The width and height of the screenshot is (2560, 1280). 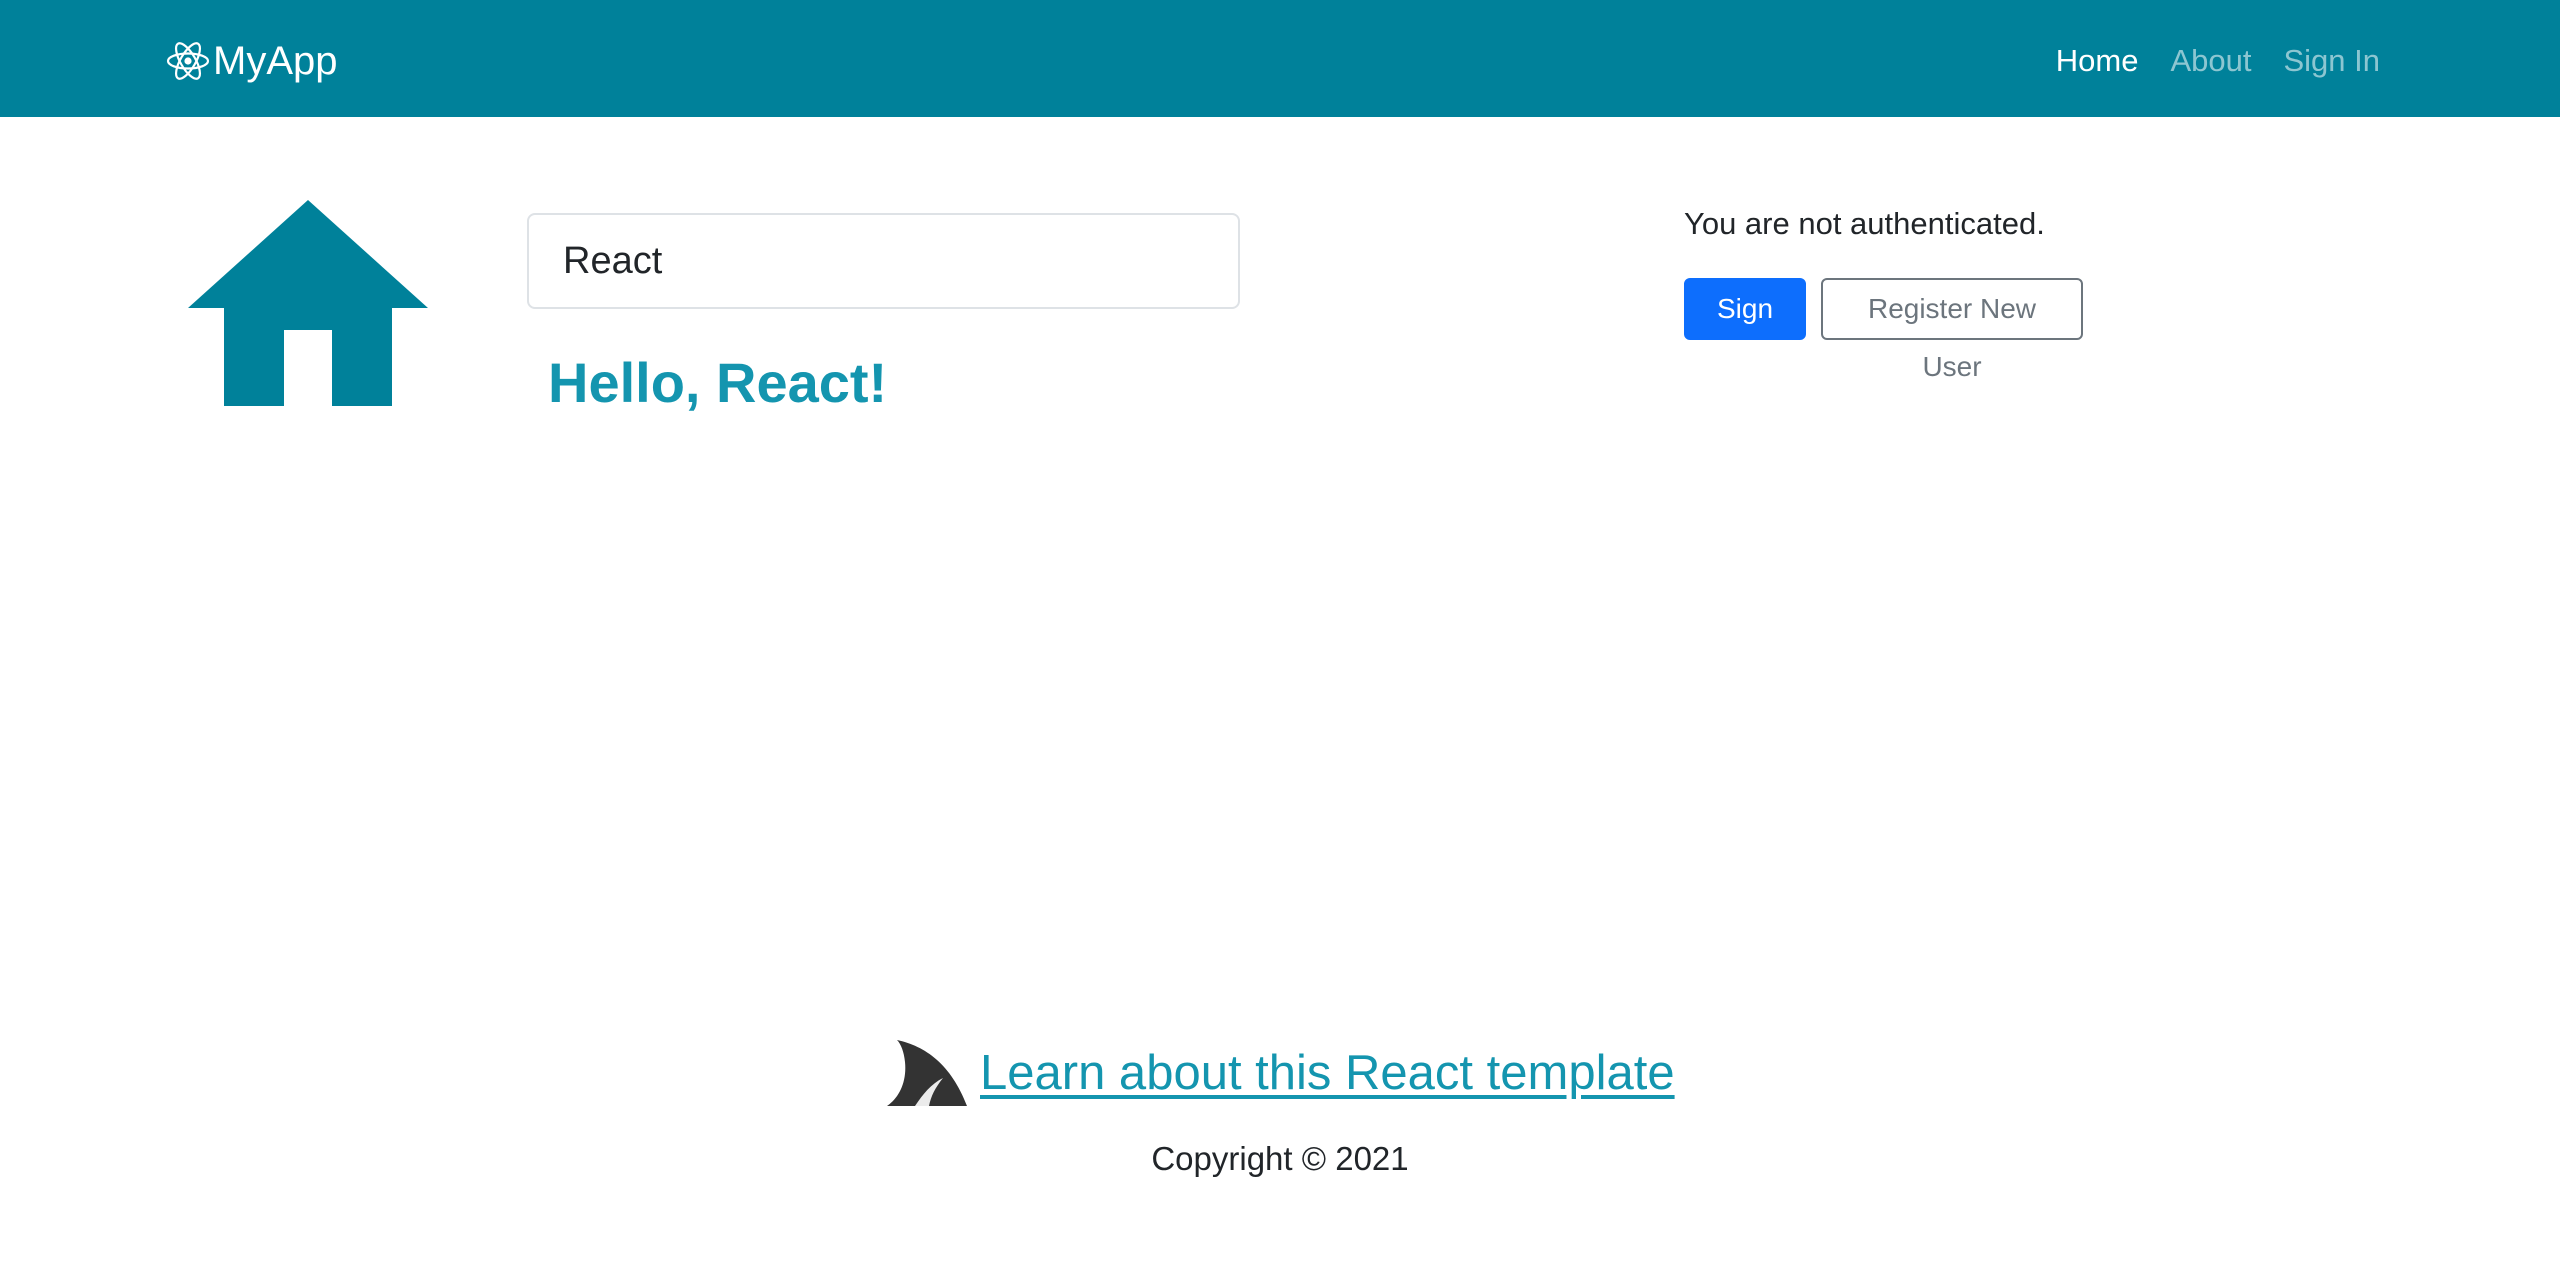 What do you see at coordinates (2331, 61) in the screenshot?
I see `nav-link-sign-in: Sign In` at bounding box center [2331, 61].